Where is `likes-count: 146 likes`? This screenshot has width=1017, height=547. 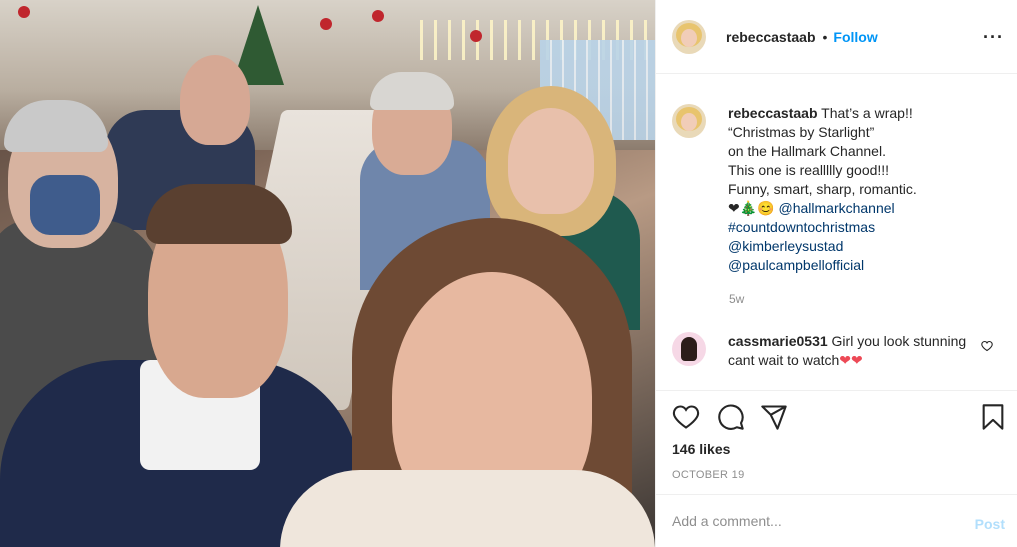 likes-count: 146 likes is located at coordinates (701, 449).